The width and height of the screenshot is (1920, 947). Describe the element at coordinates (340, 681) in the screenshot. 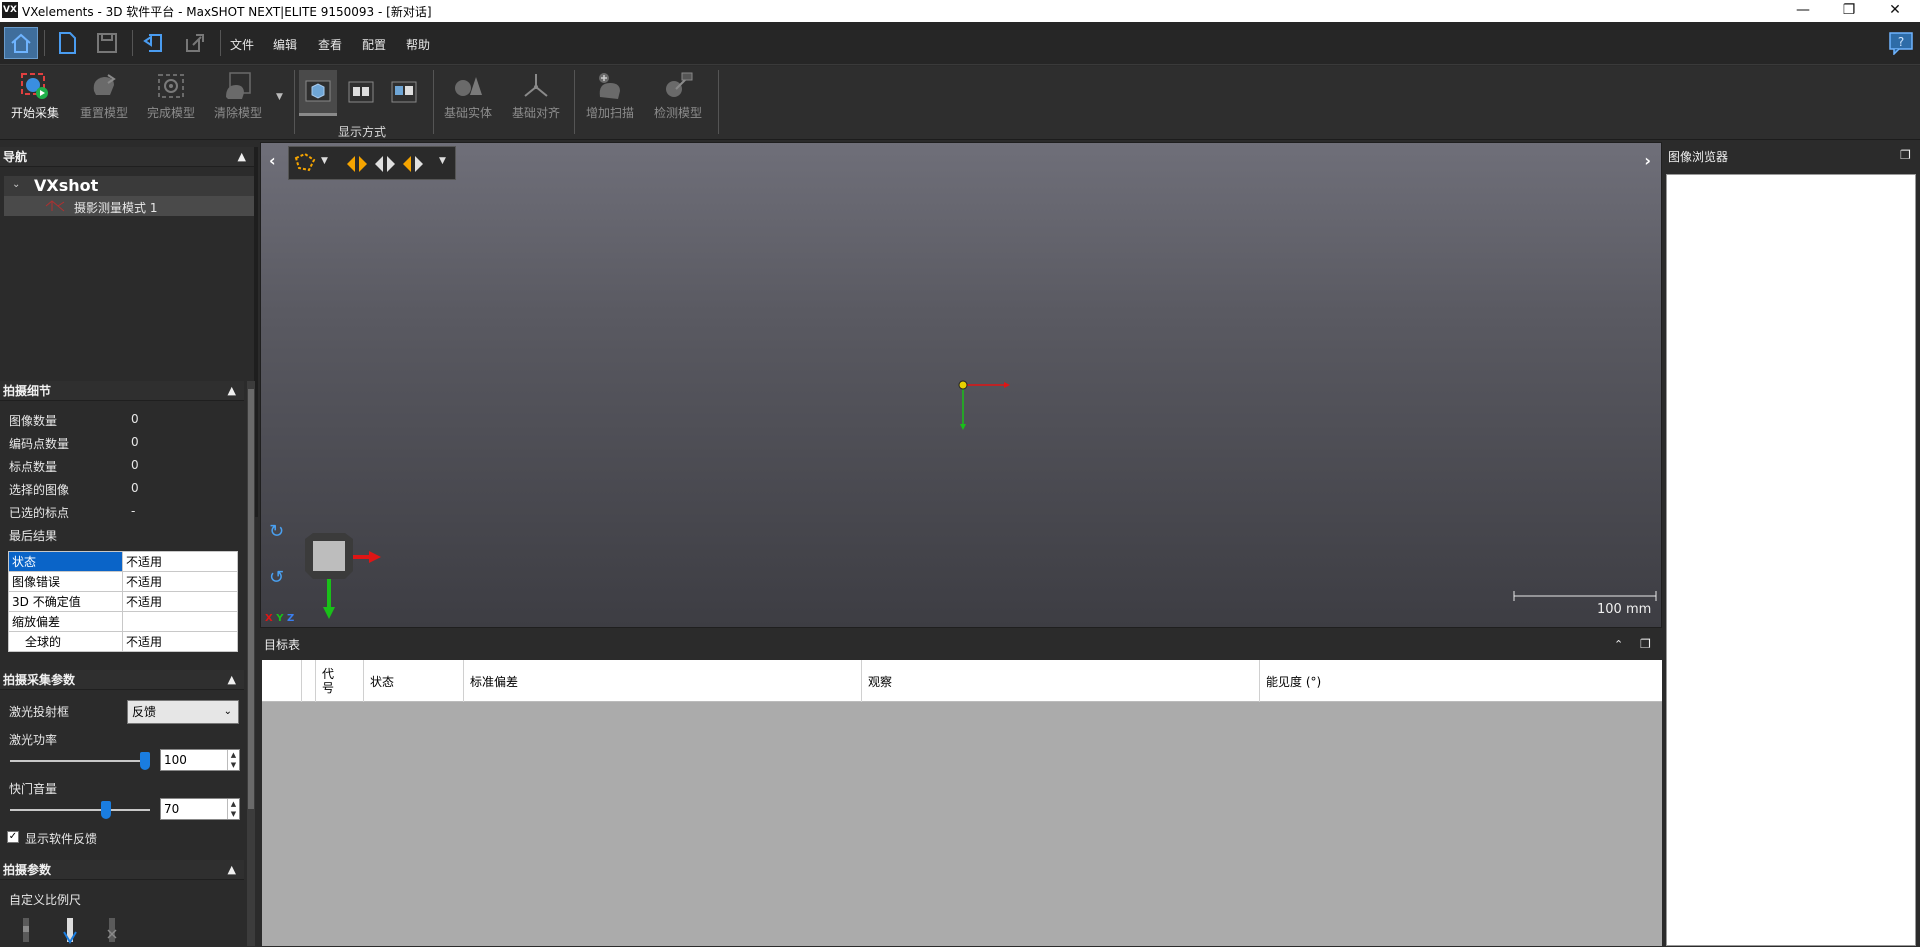

I see `column-id: 代 号` at that location.